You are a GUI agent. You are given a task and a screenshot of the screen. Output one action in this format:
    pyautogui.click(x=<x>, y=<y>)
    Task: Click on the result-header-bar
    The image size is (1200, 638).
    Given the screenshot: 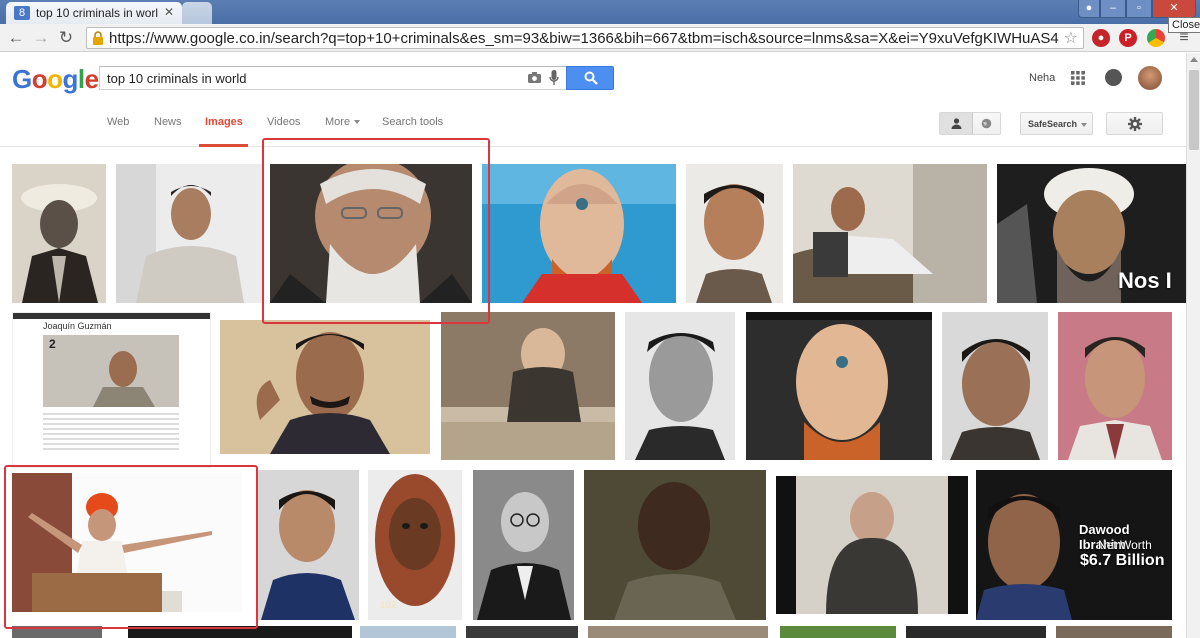 What is the action you would take?
    pyautogui.click(x=111, y=316)
    